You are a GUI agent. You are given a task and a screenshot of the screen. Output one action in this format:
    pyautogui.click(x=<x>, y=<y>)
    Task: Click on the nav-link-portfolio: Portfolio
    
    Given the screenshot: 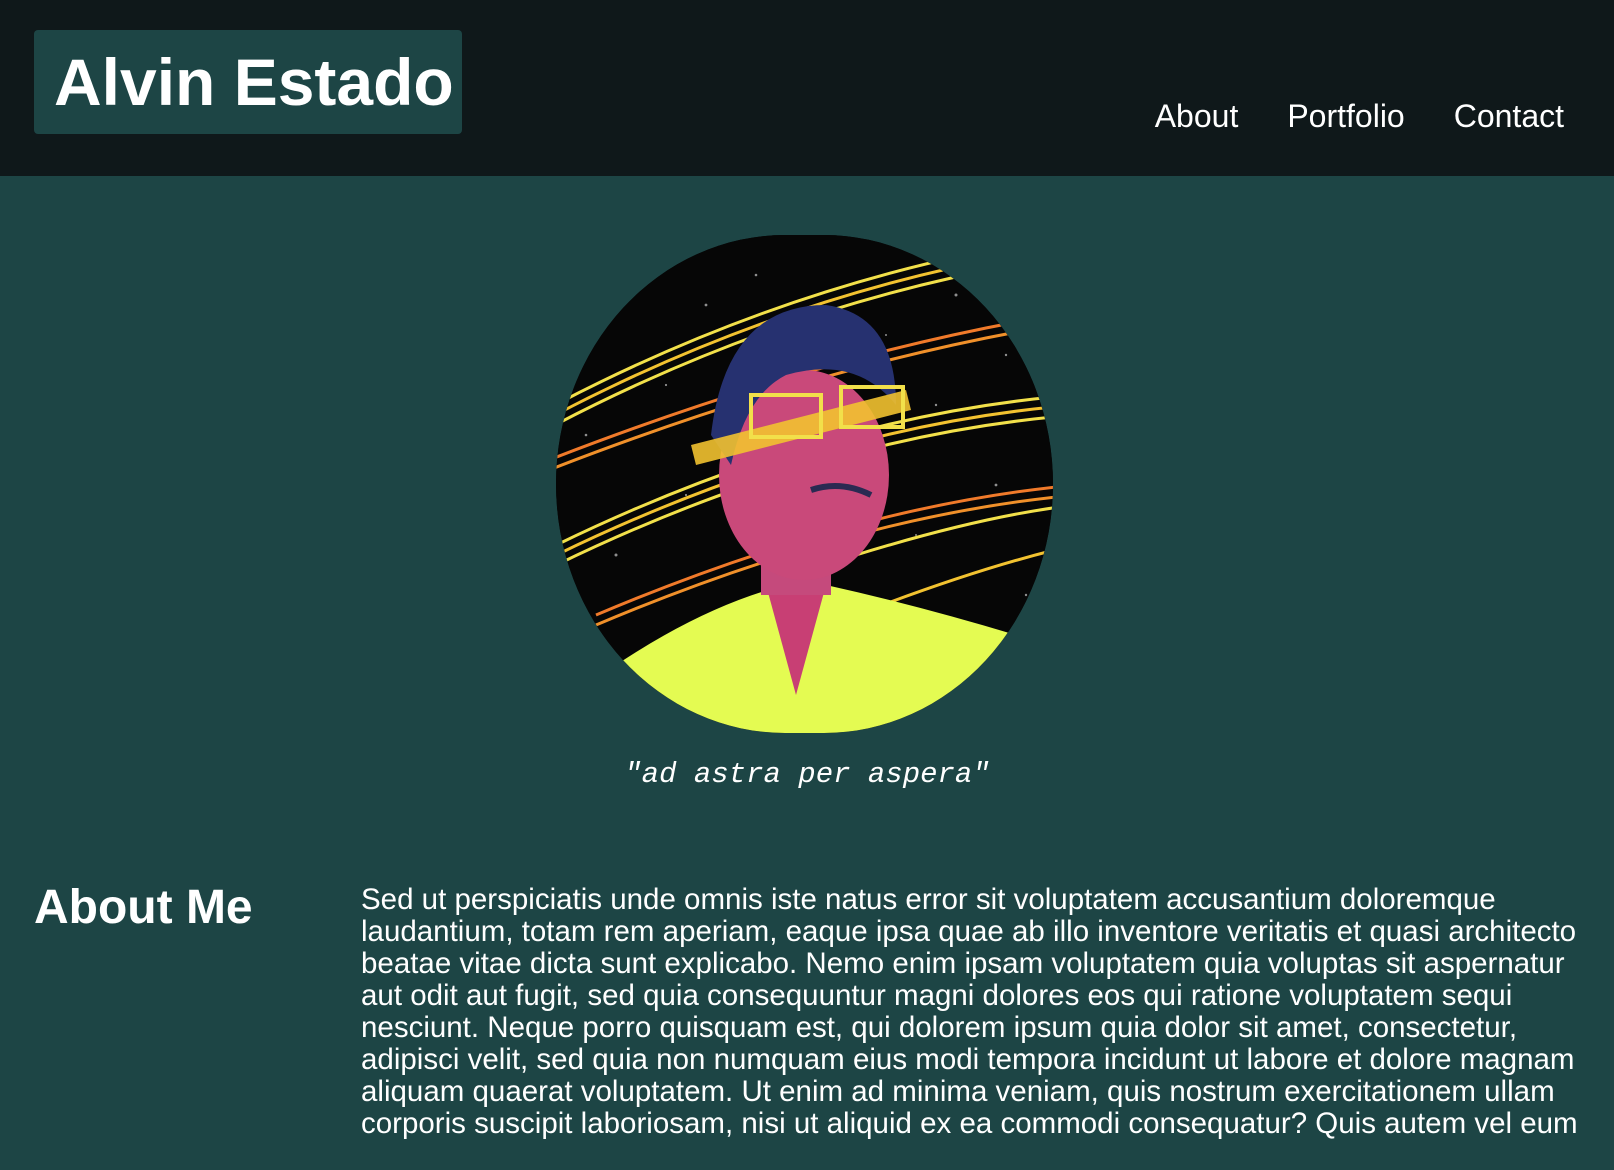 What is the action you would take?
    pyautogui.click(x=1345, y=116)
    